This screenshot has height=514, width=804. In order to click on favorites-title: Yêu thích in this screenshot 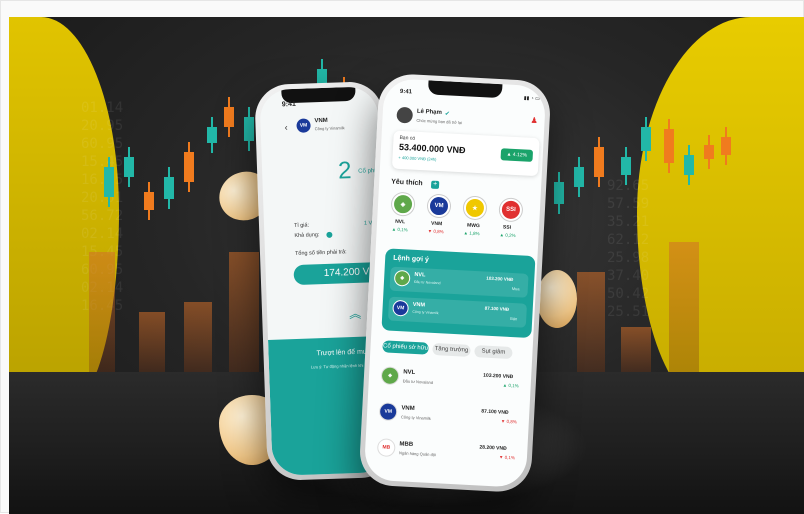, I will do `click(407, 183)`.